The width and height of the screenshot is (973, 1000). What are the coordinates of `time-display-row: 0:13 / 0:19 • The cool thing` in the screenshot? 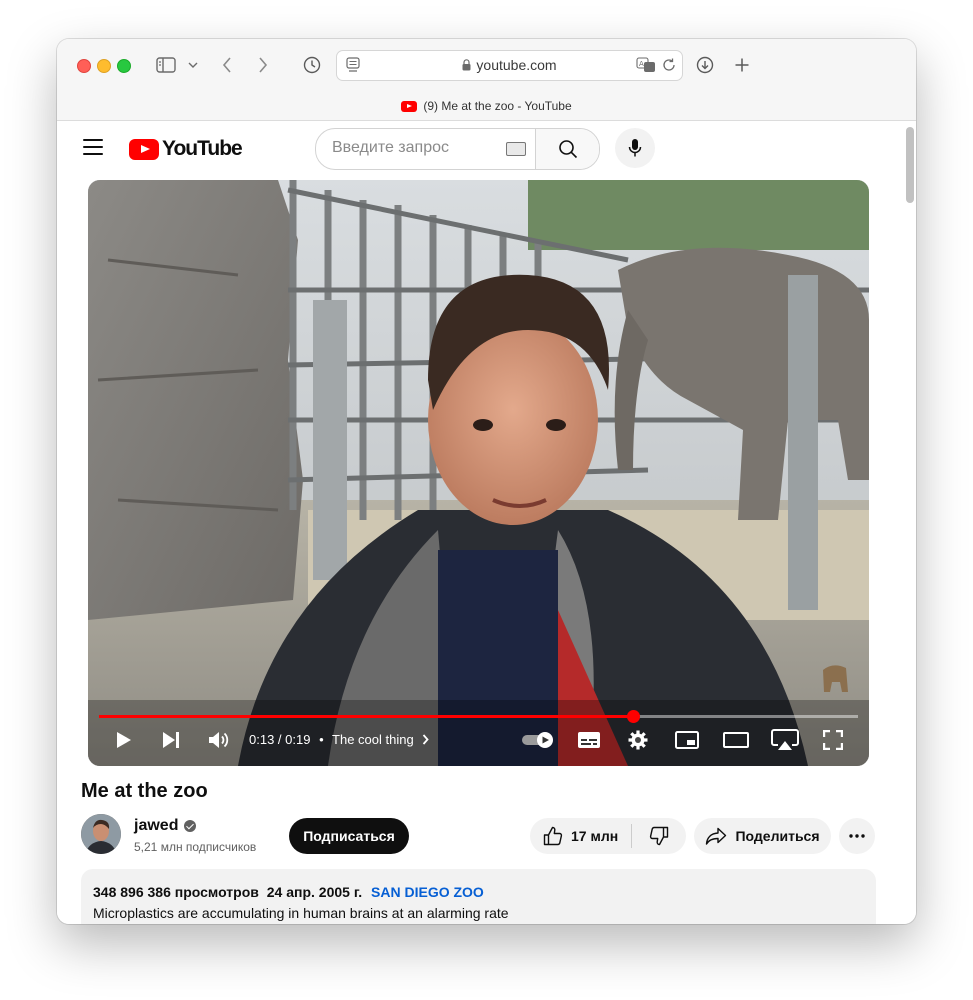 It's located at (339, 740).